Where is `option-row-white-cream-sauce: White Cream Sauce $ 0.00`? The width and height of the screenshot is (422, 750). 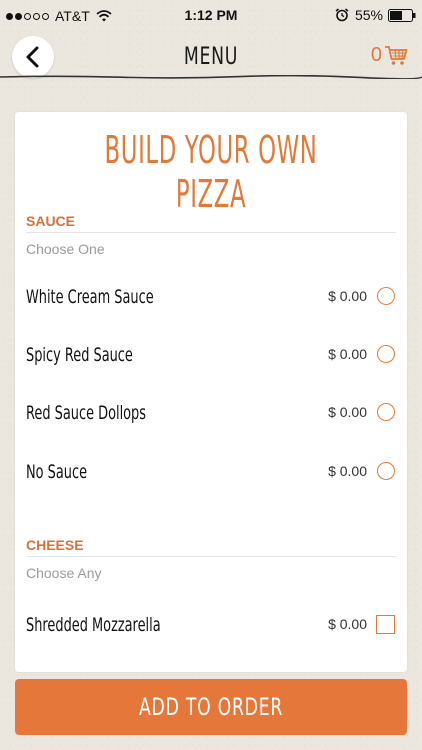 option-row-white-cream-sauce: White Cream Sauce $ 0.00 is located at coordinates (211, 298).